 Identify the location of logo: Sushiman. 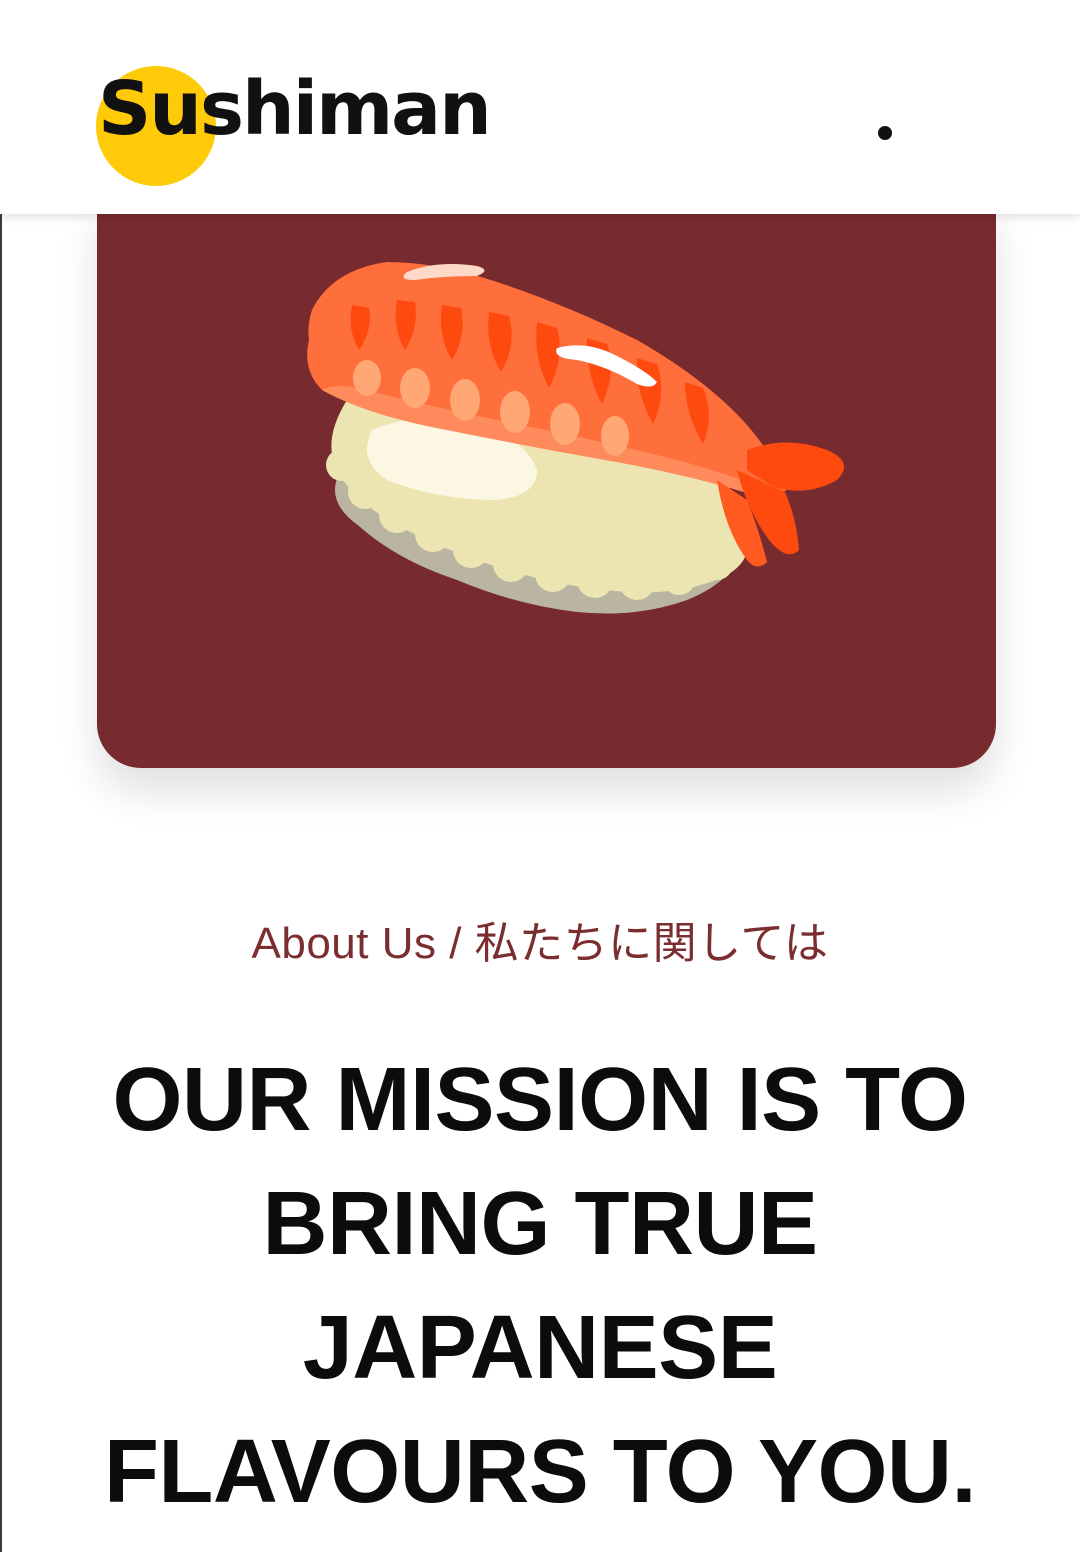
(306, 127).